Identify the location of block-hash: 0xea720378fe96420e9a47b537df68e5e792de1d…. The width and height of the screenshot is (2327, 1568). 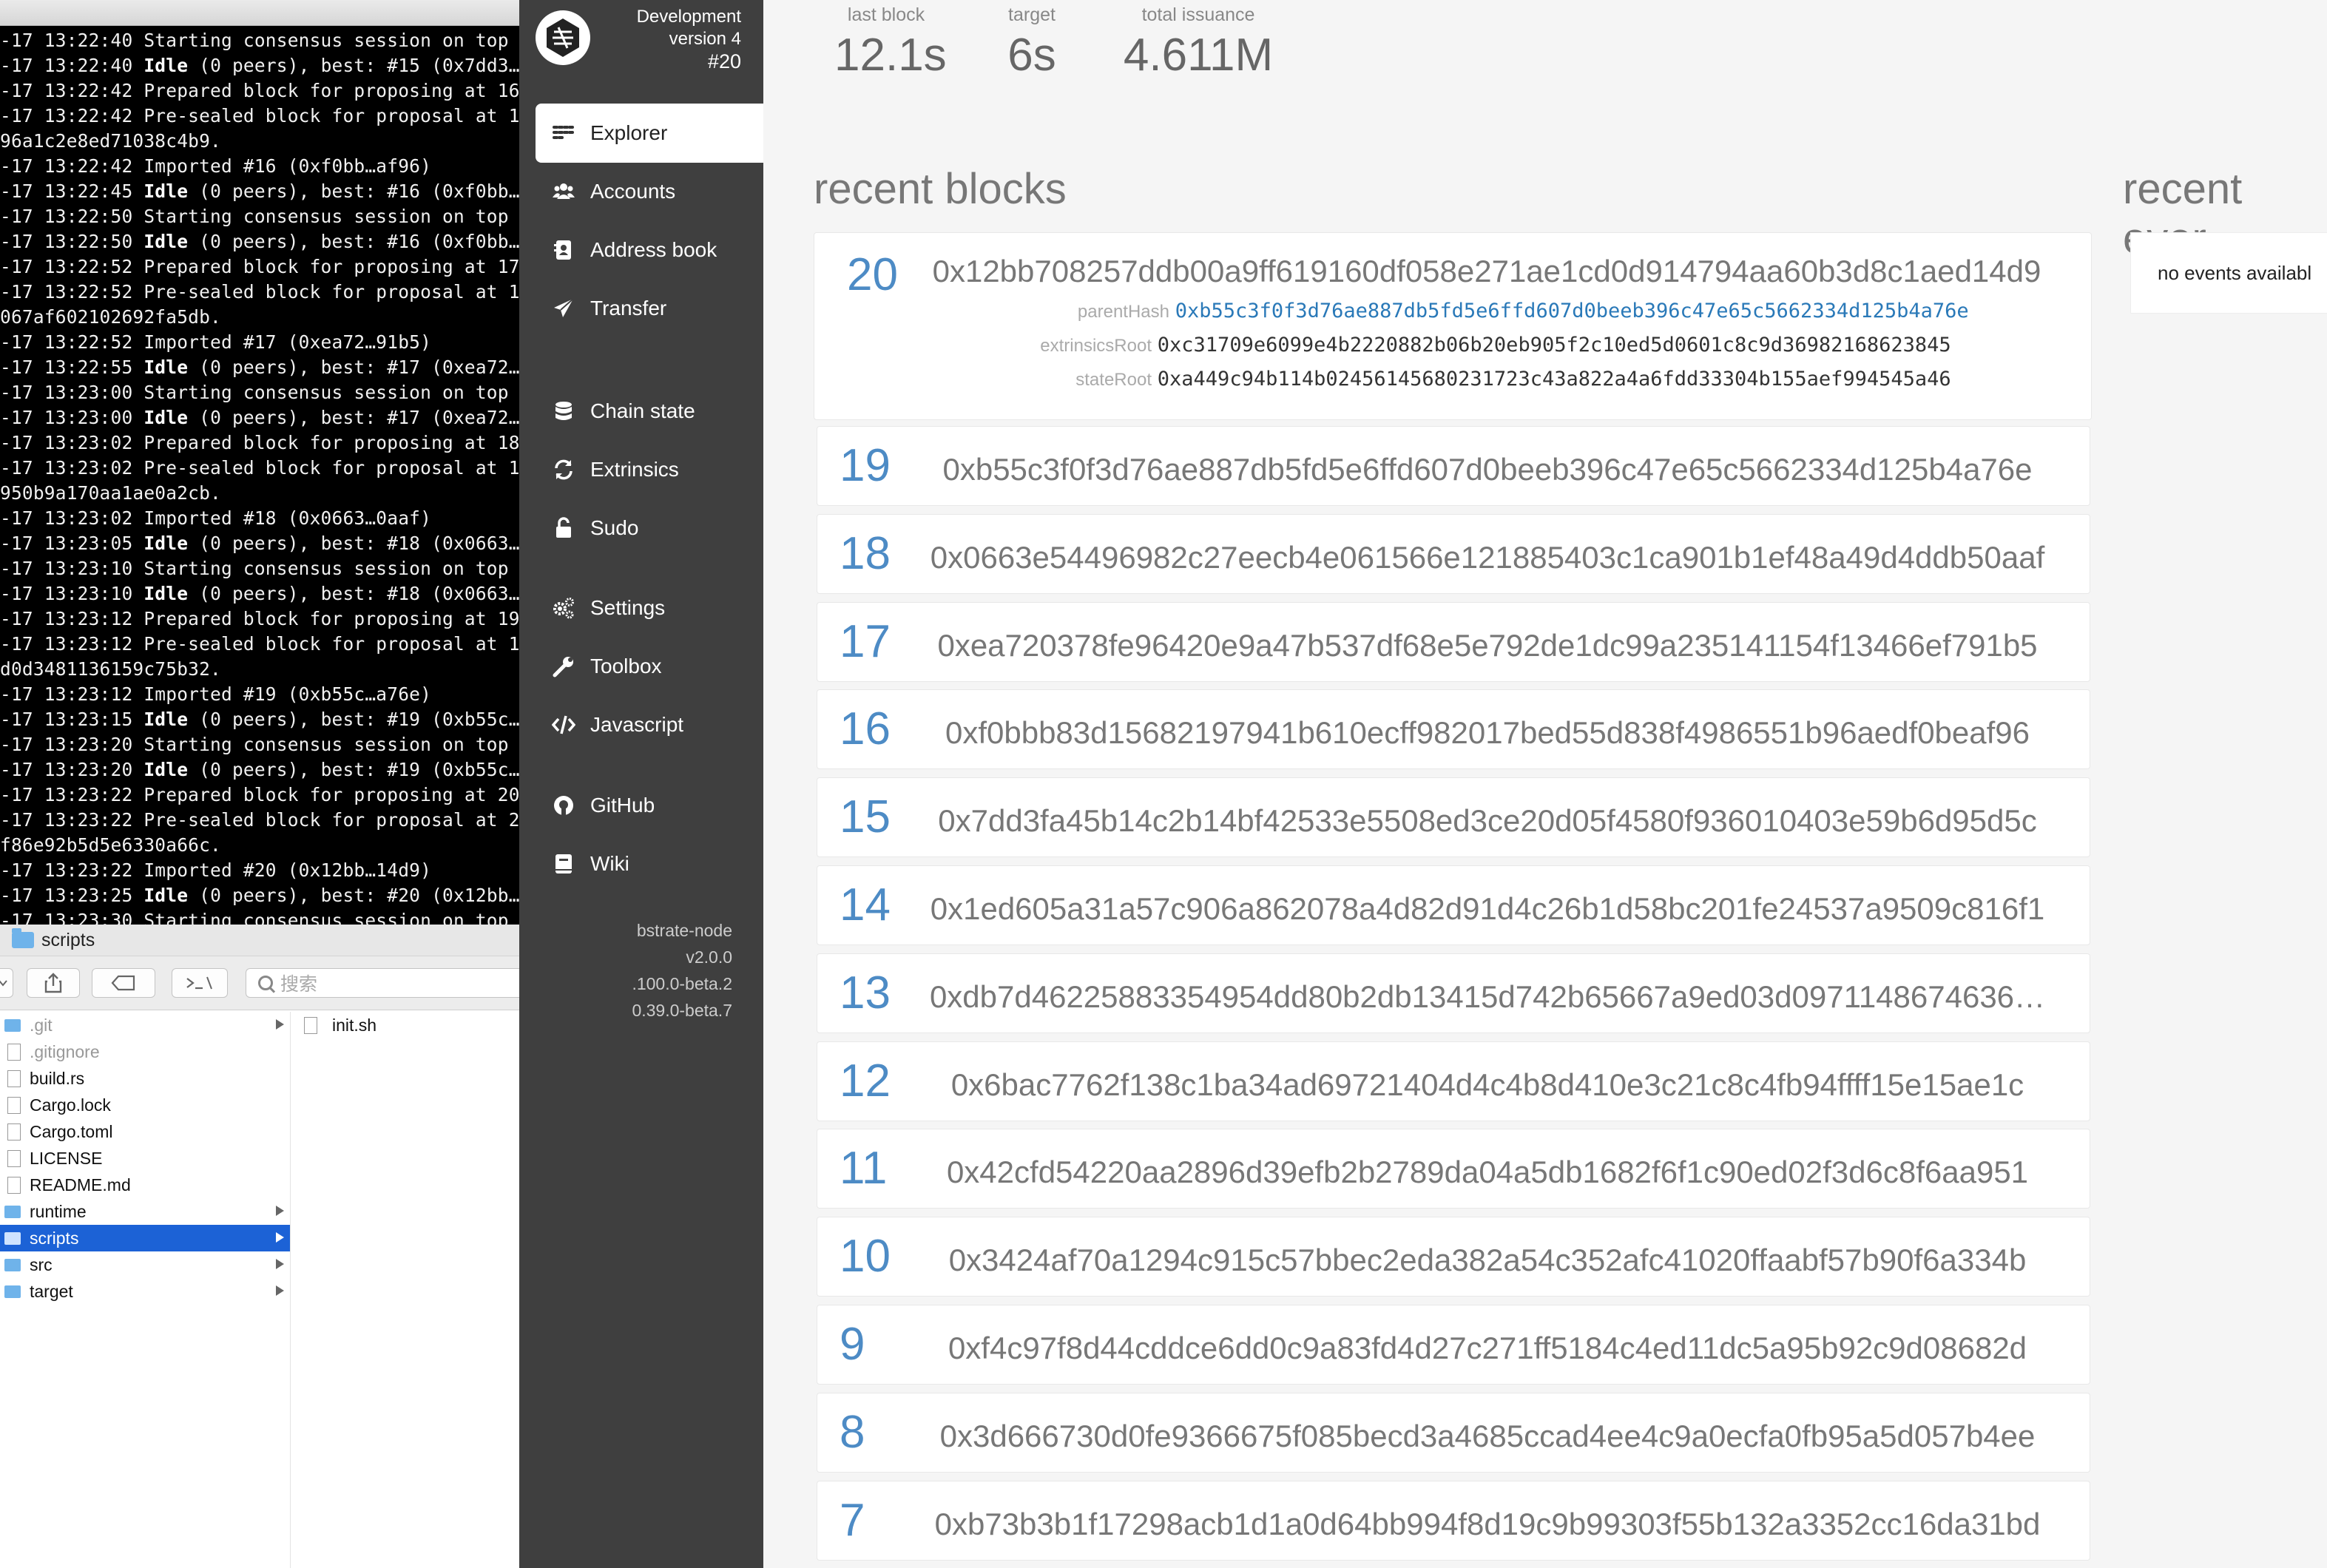
(1487, 645).